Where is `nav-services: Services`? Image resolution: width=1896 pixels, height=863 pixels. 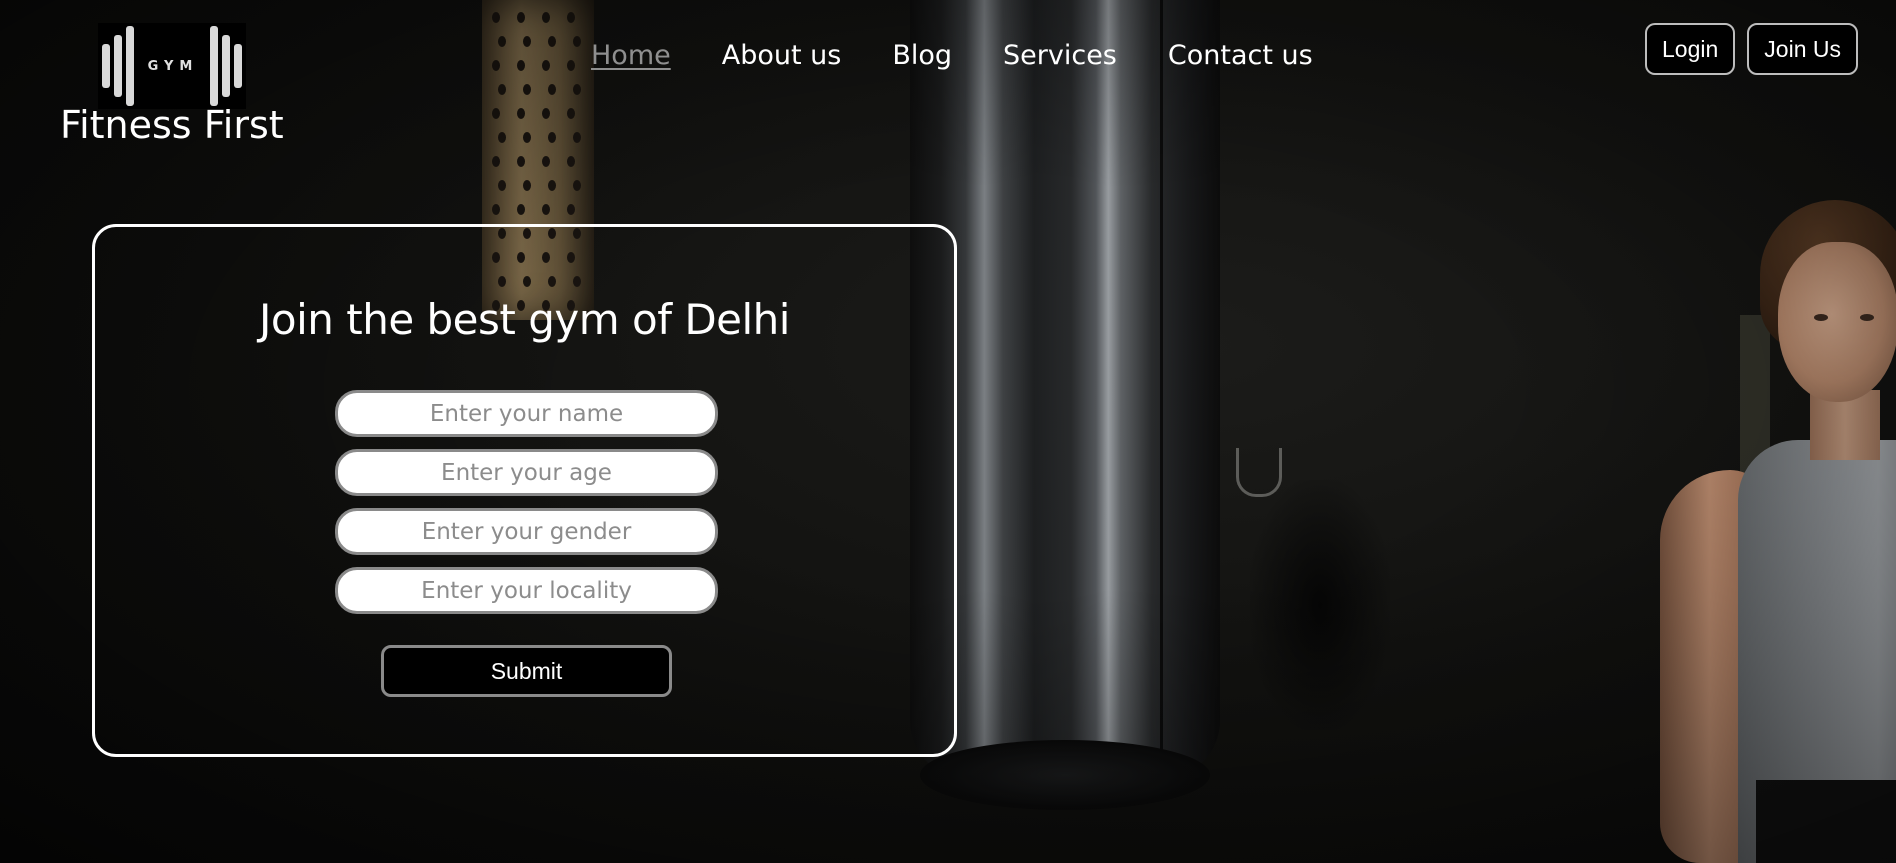
nav-services: Services is located at coordinates (1060, 55).